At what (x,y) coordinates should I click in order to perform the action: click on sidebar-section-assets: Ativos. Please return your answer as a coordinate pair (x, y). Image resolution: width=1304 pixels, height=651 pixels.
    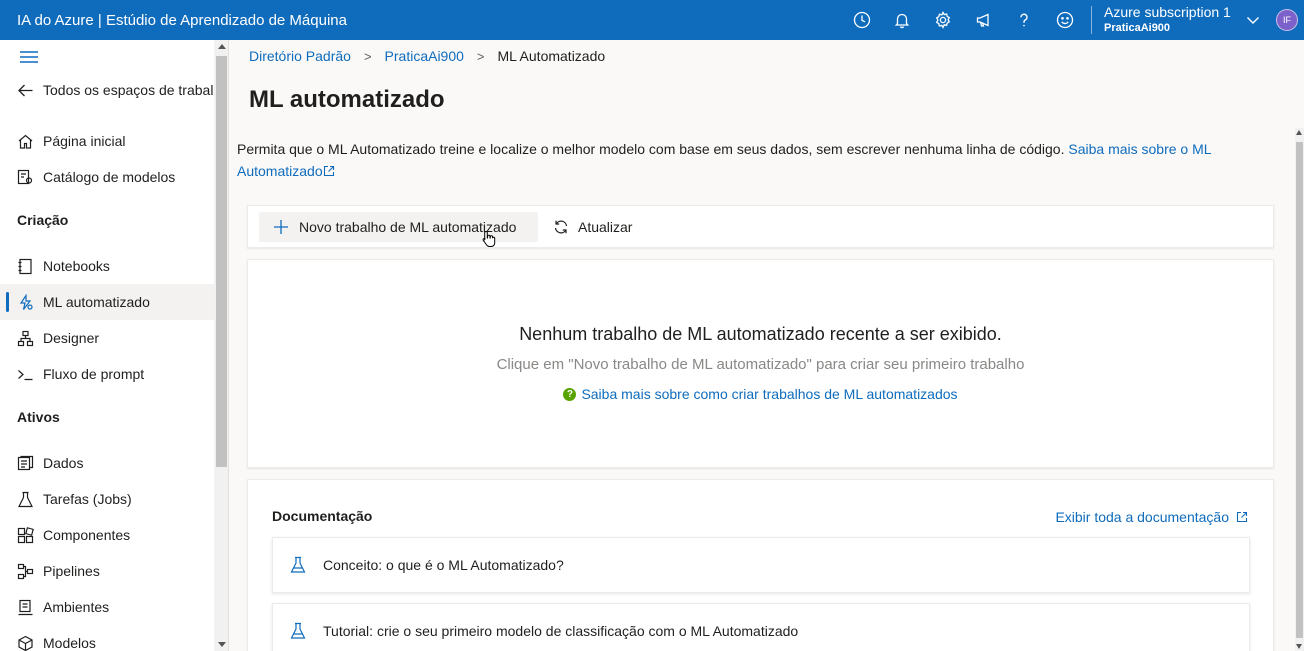
    Looking at the image, I should click on (38, 417).